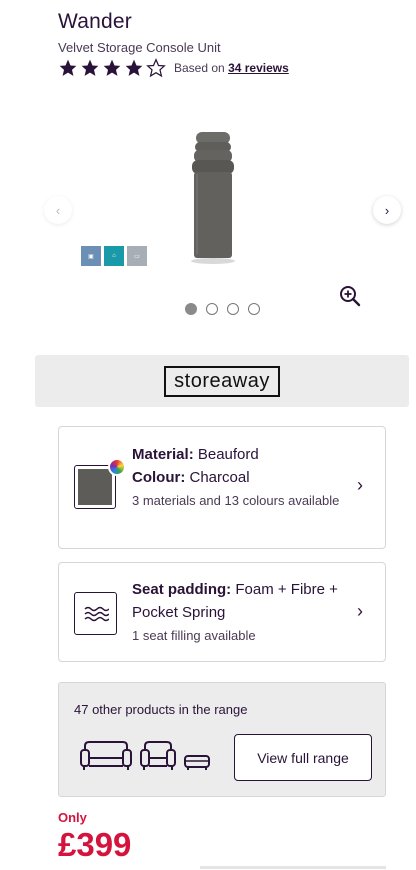  Describe the element at coordinates (197, 762) in the screenshot. I see `footstool-icon` at that location.